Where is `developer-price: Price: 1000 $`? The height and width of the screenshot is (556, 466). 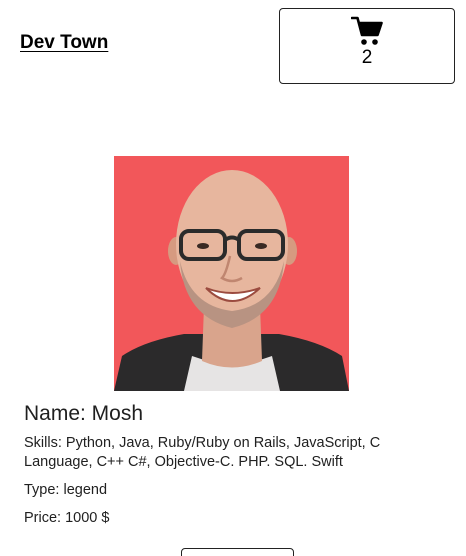
developer-price: Price: 1000 $ is located at coordinates (67, 518).